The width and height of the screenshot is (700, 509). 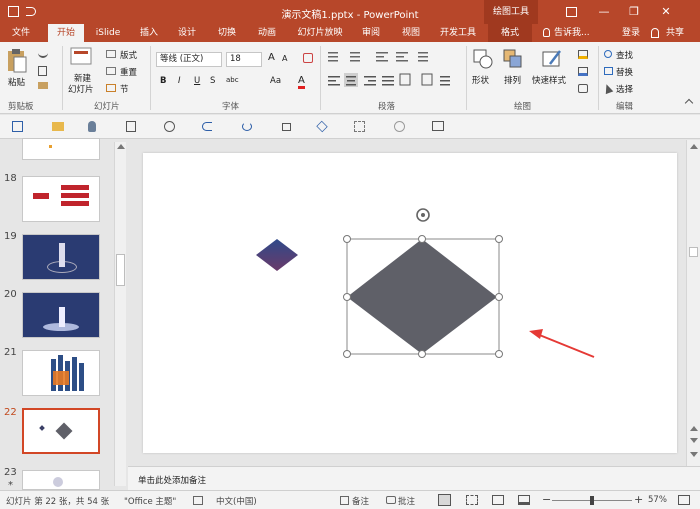 What do you see at coordinates (624, 89) in the screenshot?
I see `select-button: 选择` at bounding box center [624, 89].